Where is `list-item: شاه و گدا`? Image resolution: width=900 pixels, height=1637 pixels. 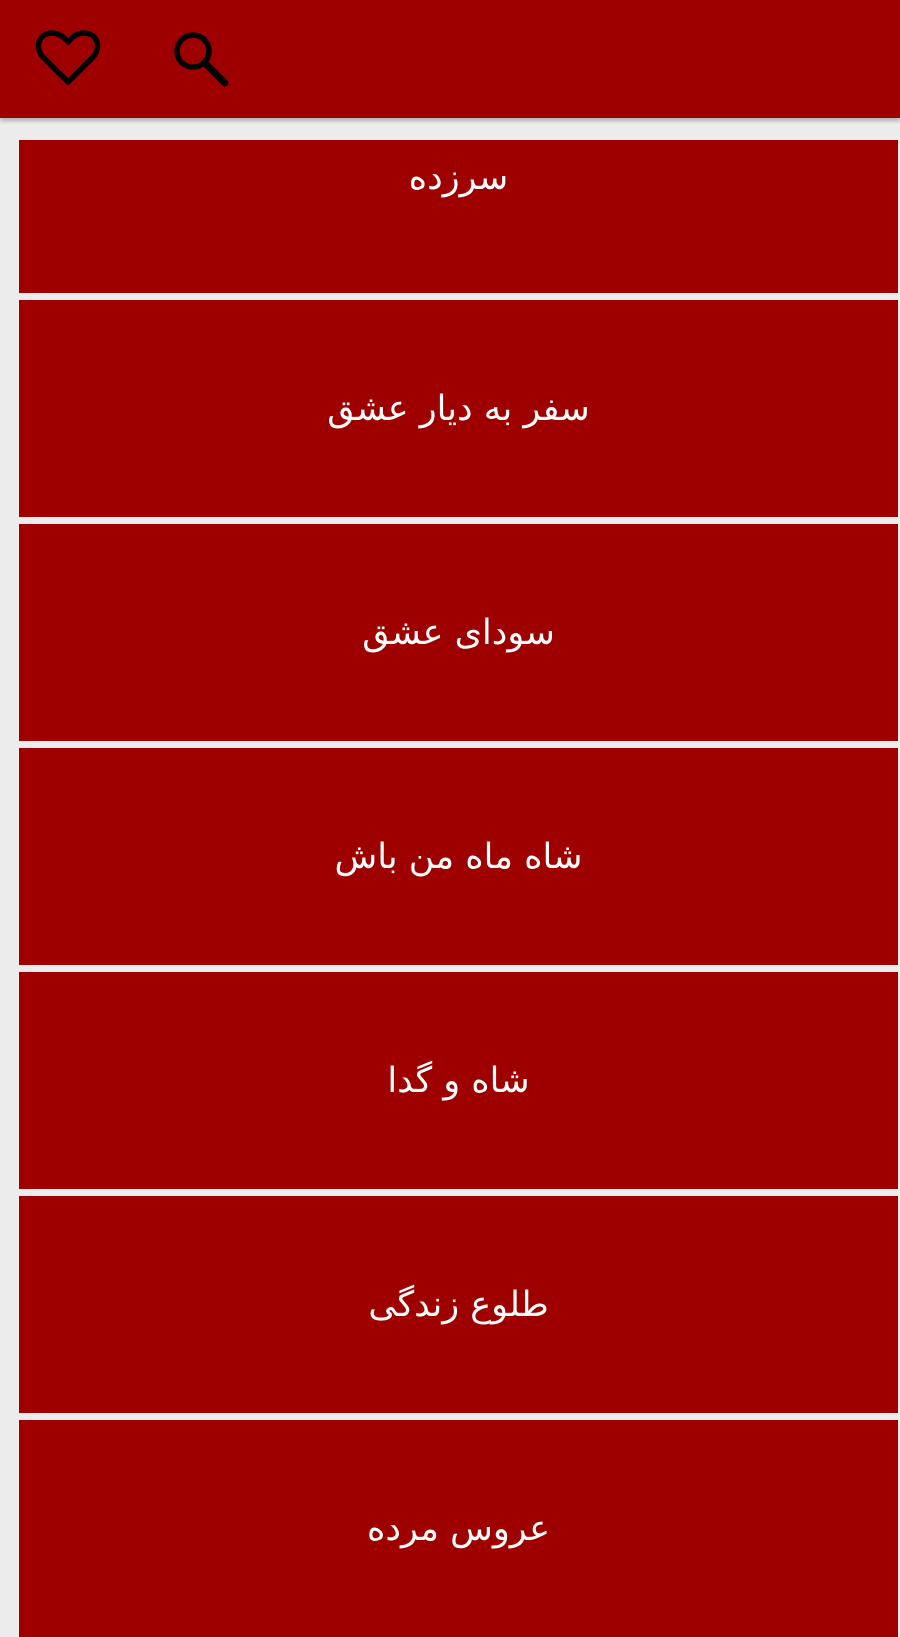 list-item: شاه و گدا is located at coordinates (458, 1080).